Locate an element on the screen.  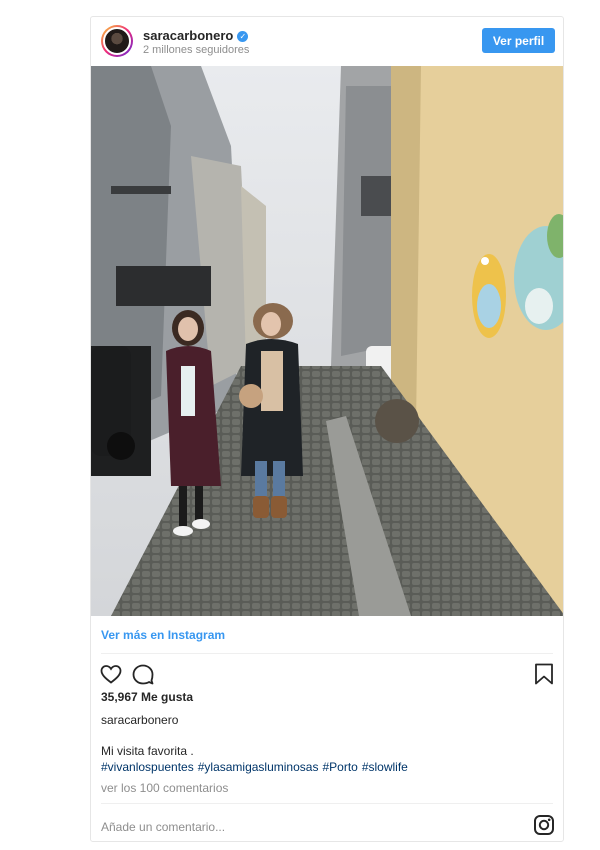
hashtag-link: #vivanlospuentes is located at coordinates (147, 767).